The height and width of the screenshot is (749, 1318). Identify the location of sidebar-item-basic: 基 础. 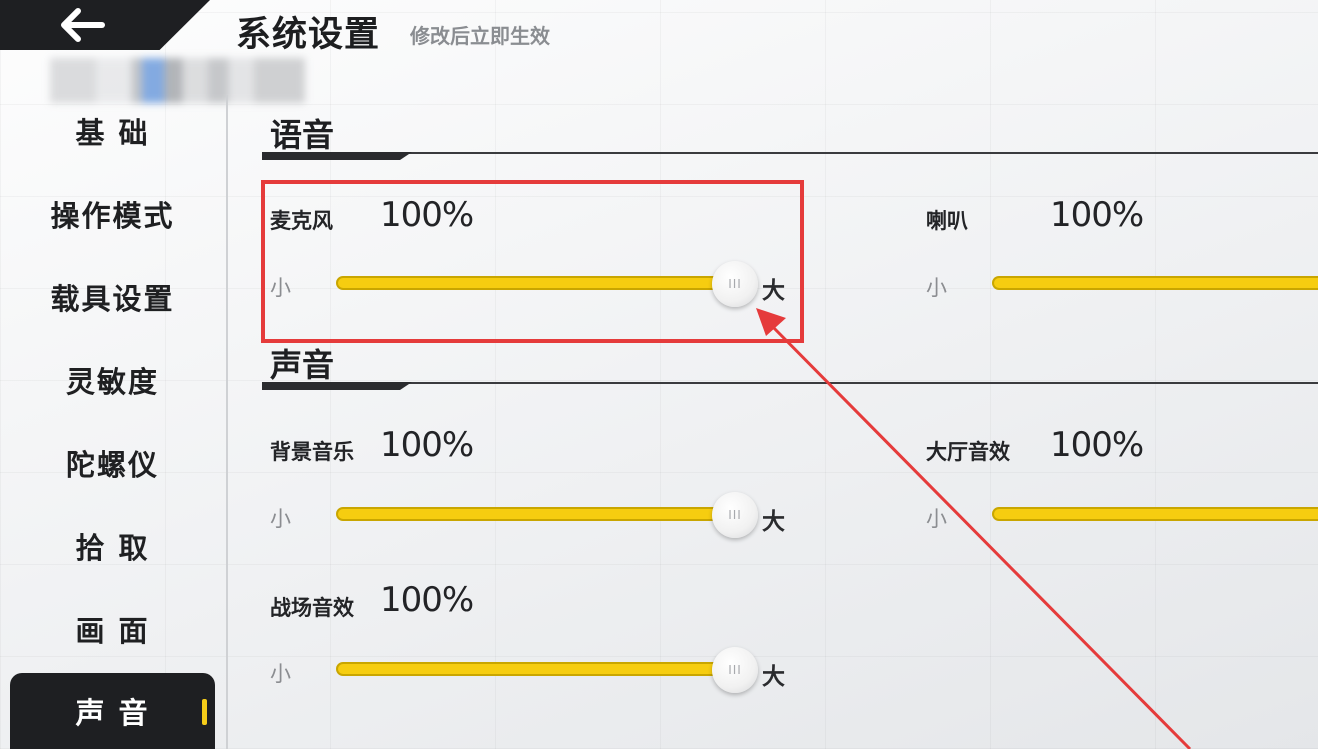
(112, 131).